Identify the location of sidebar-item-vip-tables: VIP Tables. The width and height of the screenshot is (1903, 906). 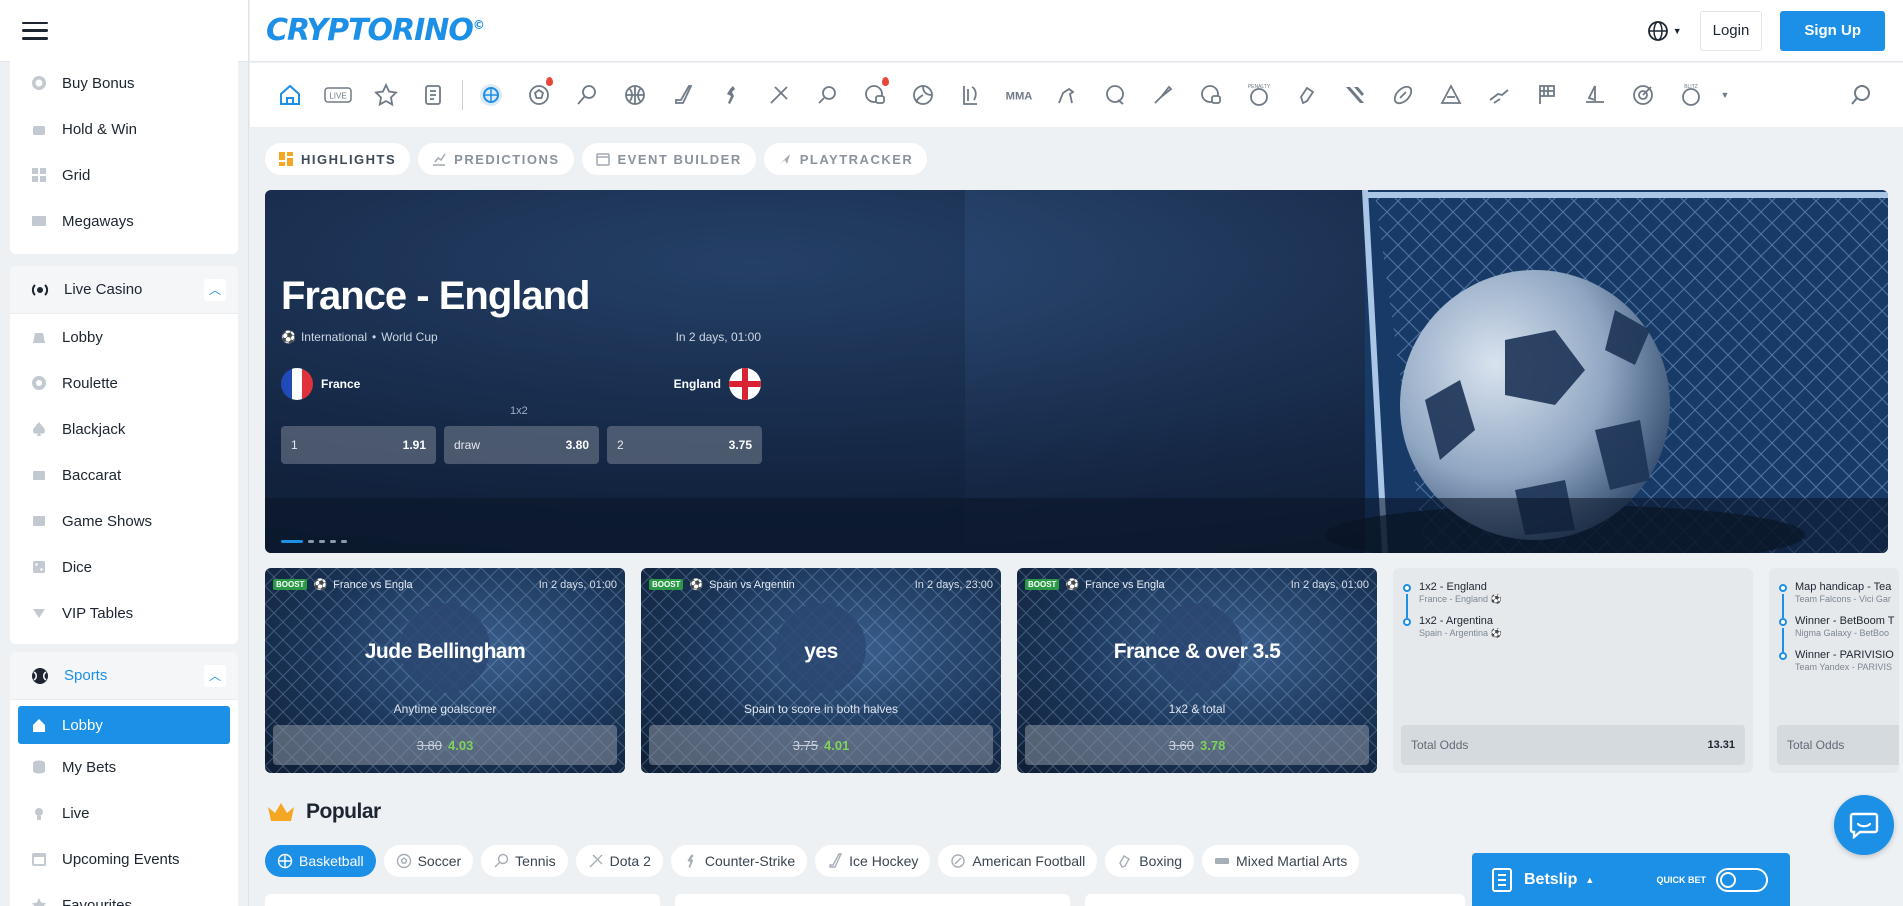
(124, 613).